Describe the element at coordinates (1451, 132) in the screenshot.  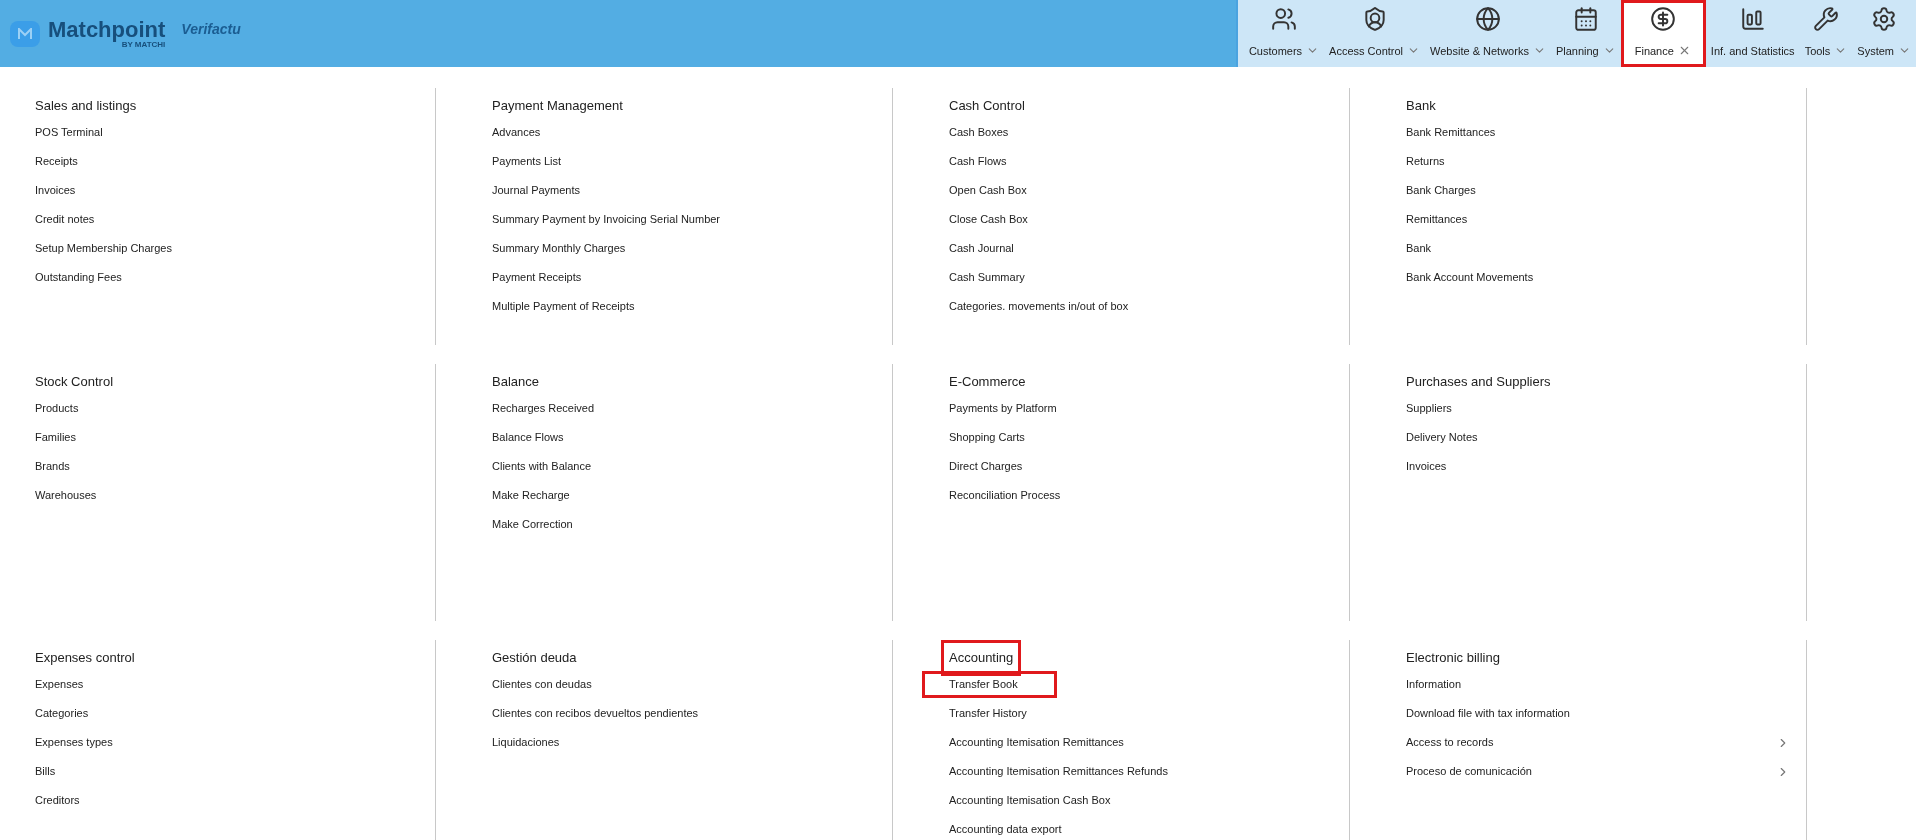
I see `menu-link: Bank Remittances` at that location.